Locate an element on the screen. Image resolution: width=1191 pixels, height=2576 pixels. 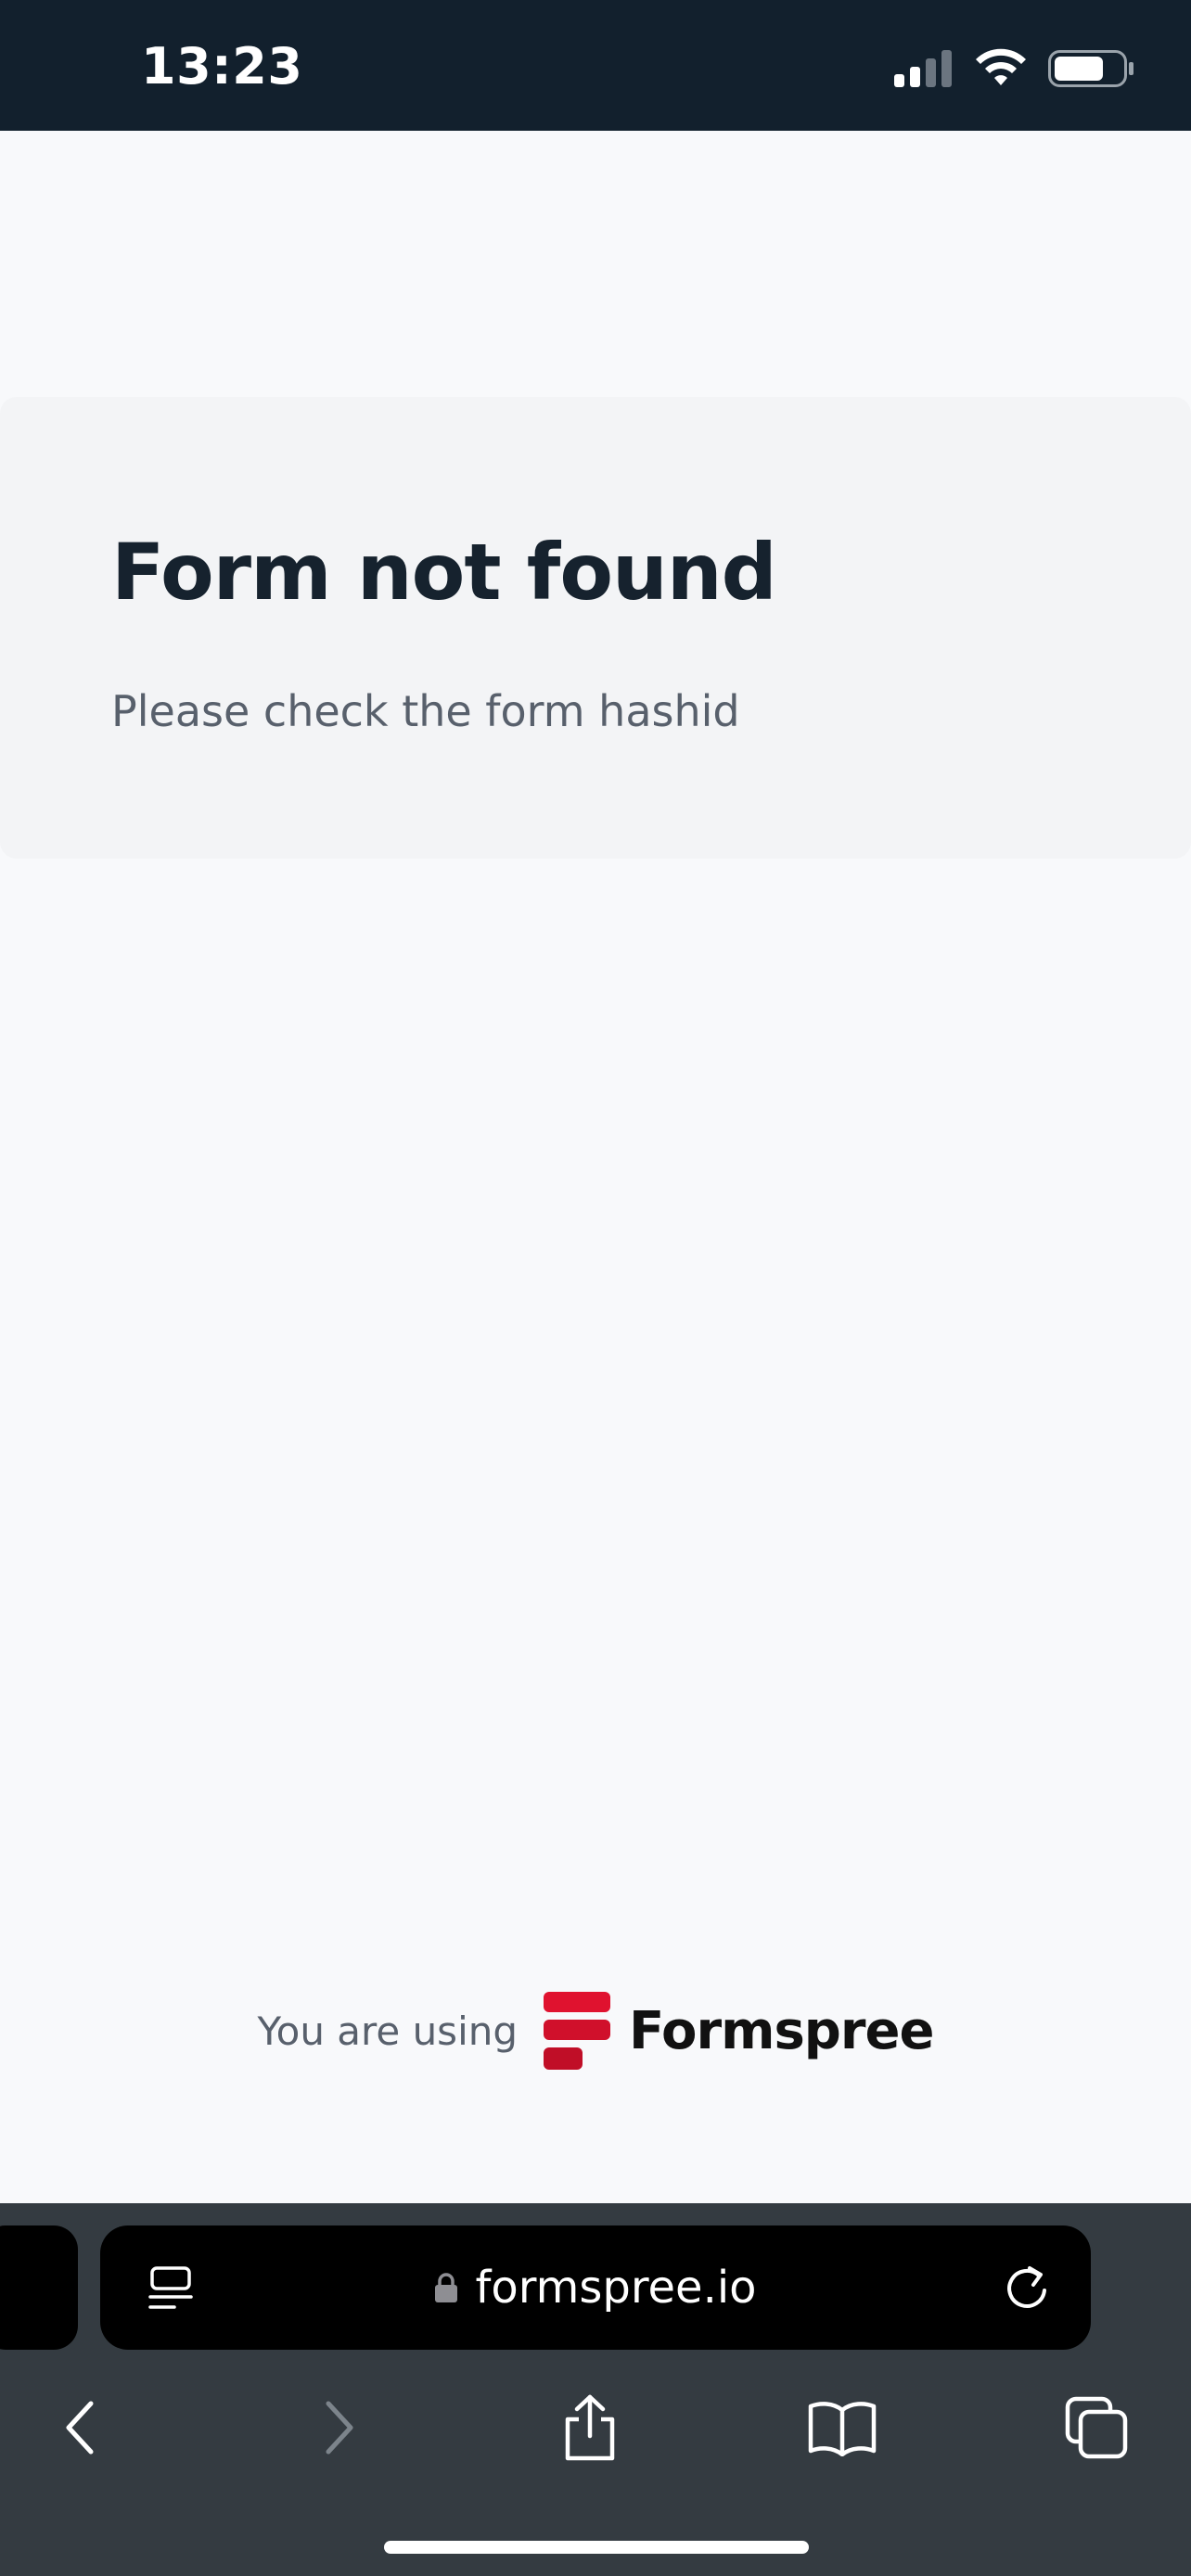
back-icon is located at coordinates (80, 2428).